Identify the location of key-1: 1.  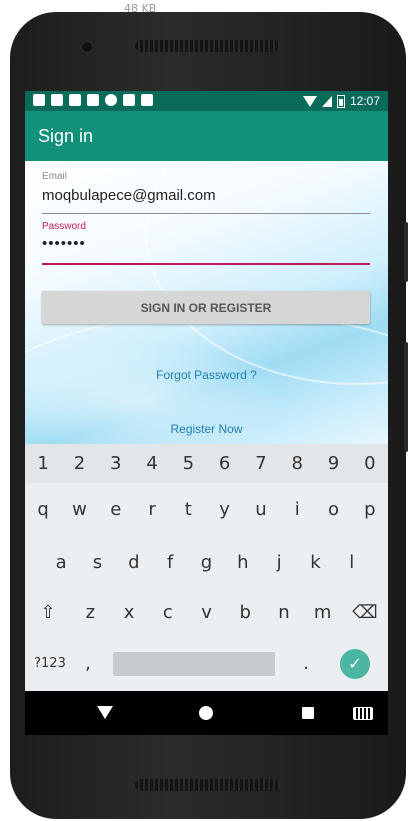
(43, 463).